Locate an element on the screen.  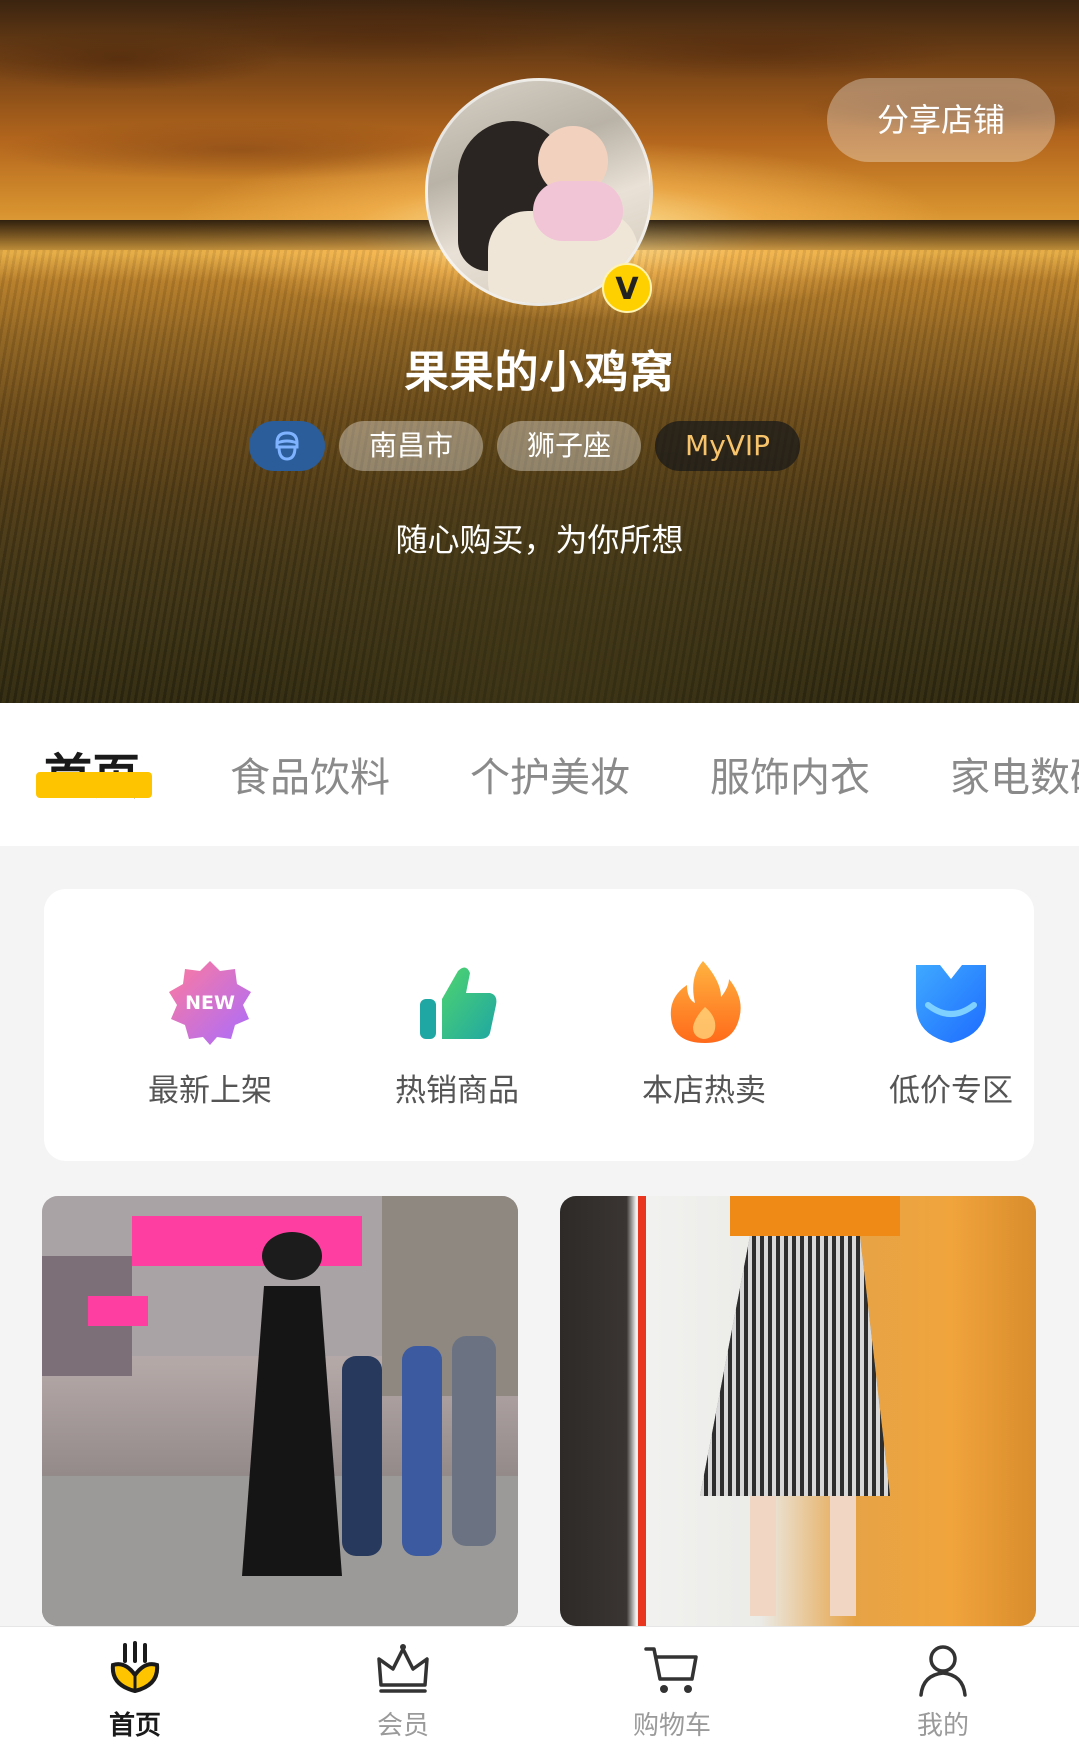
quick-link-store-bestsellers: 本店热卖 is located at coordinates (704, 1033).